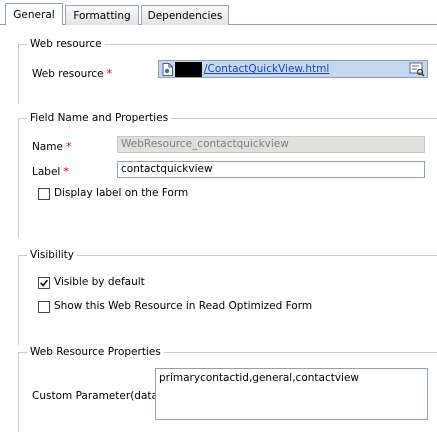 The width and height of the screenshot is (437, 432). I want to click on section-title-field-properties: Field Name and Properties, so click(99, 118).